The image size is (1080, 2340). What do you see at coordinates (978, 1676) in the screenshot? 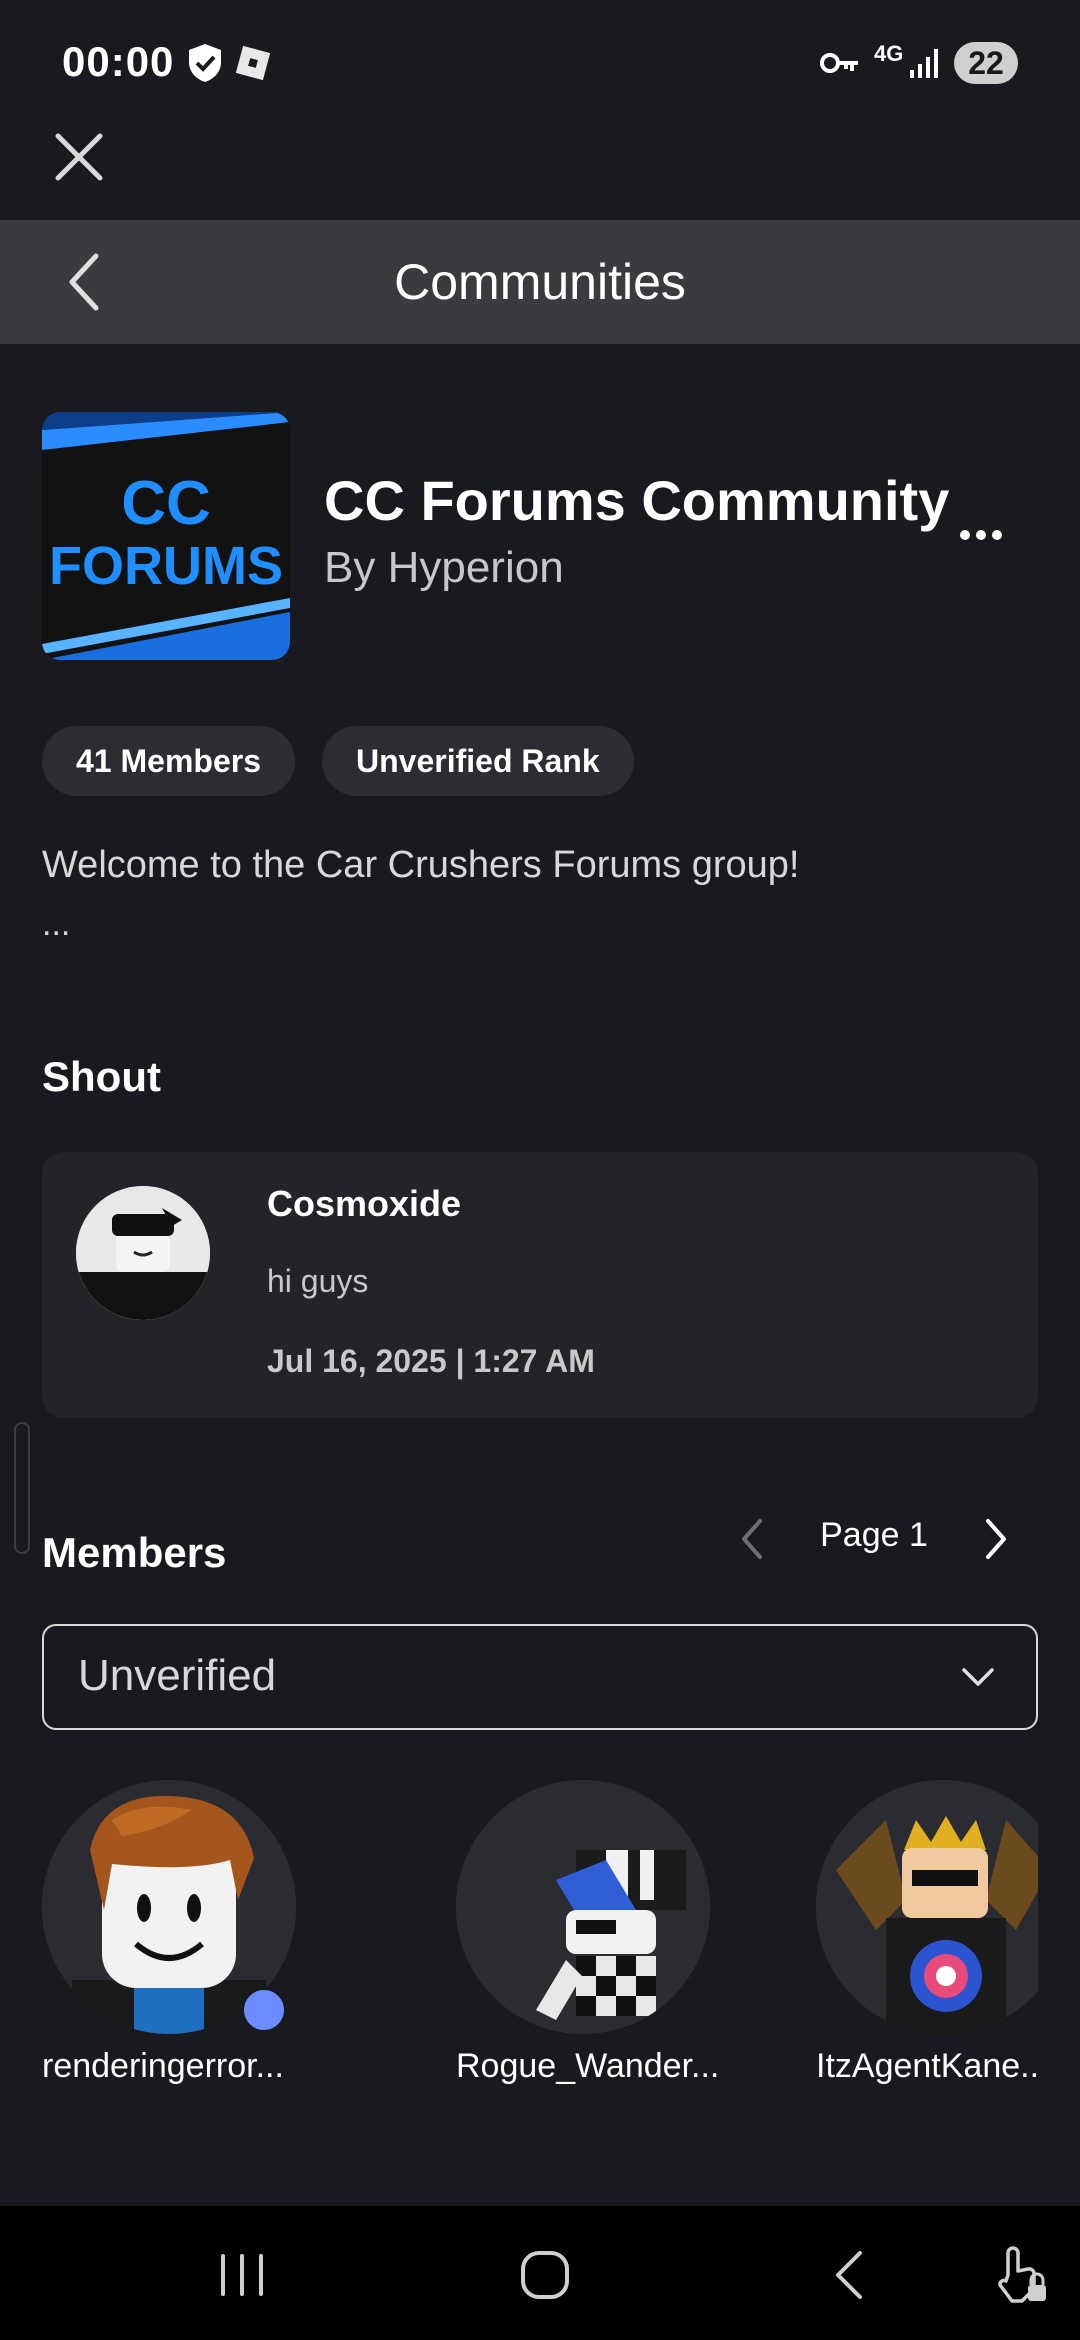
I see `chevron-down-icon` at bounding box center [978, 1676].